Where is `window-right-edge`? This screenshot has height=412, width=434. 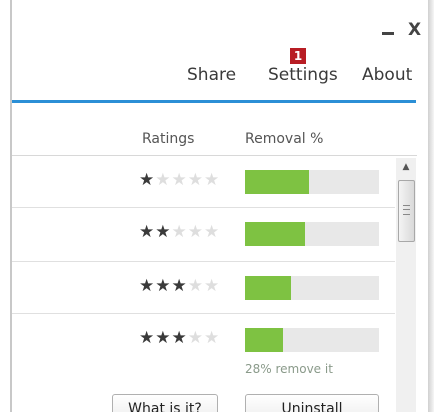
window-right-edge is located at coordinates (431, 206).